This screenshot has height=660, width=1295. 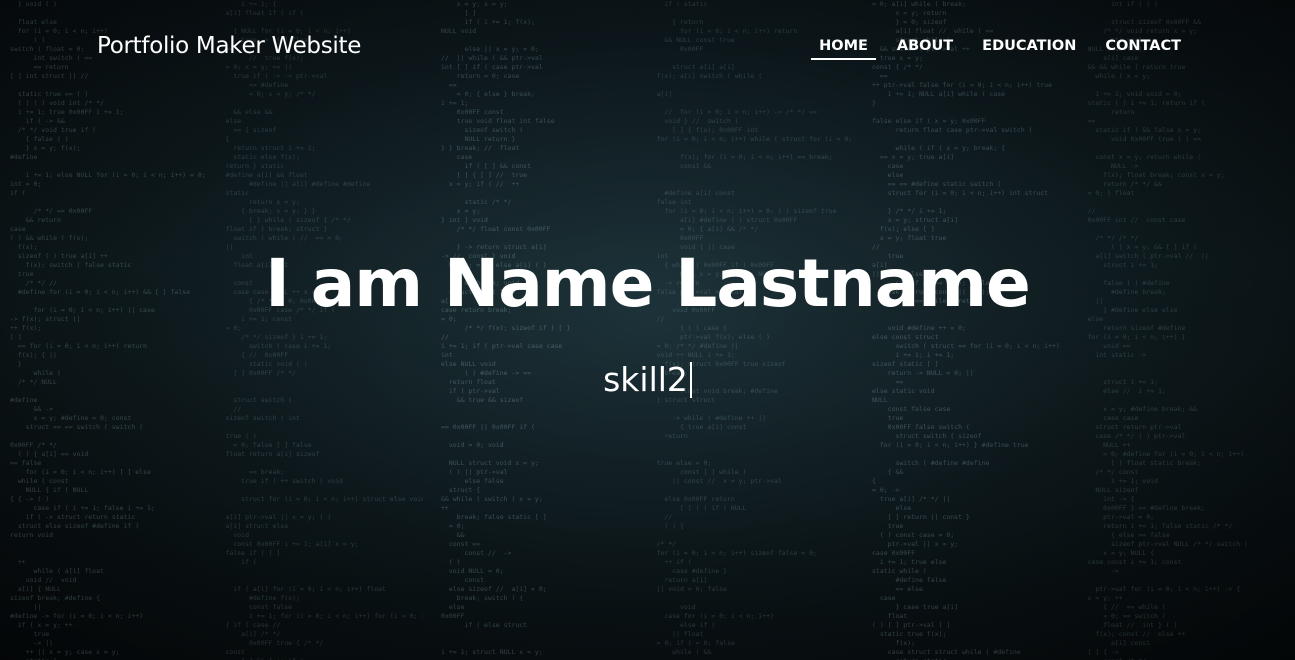 I want to click on nav-link-contact: CONTACT, so click(x=1143, y=49).